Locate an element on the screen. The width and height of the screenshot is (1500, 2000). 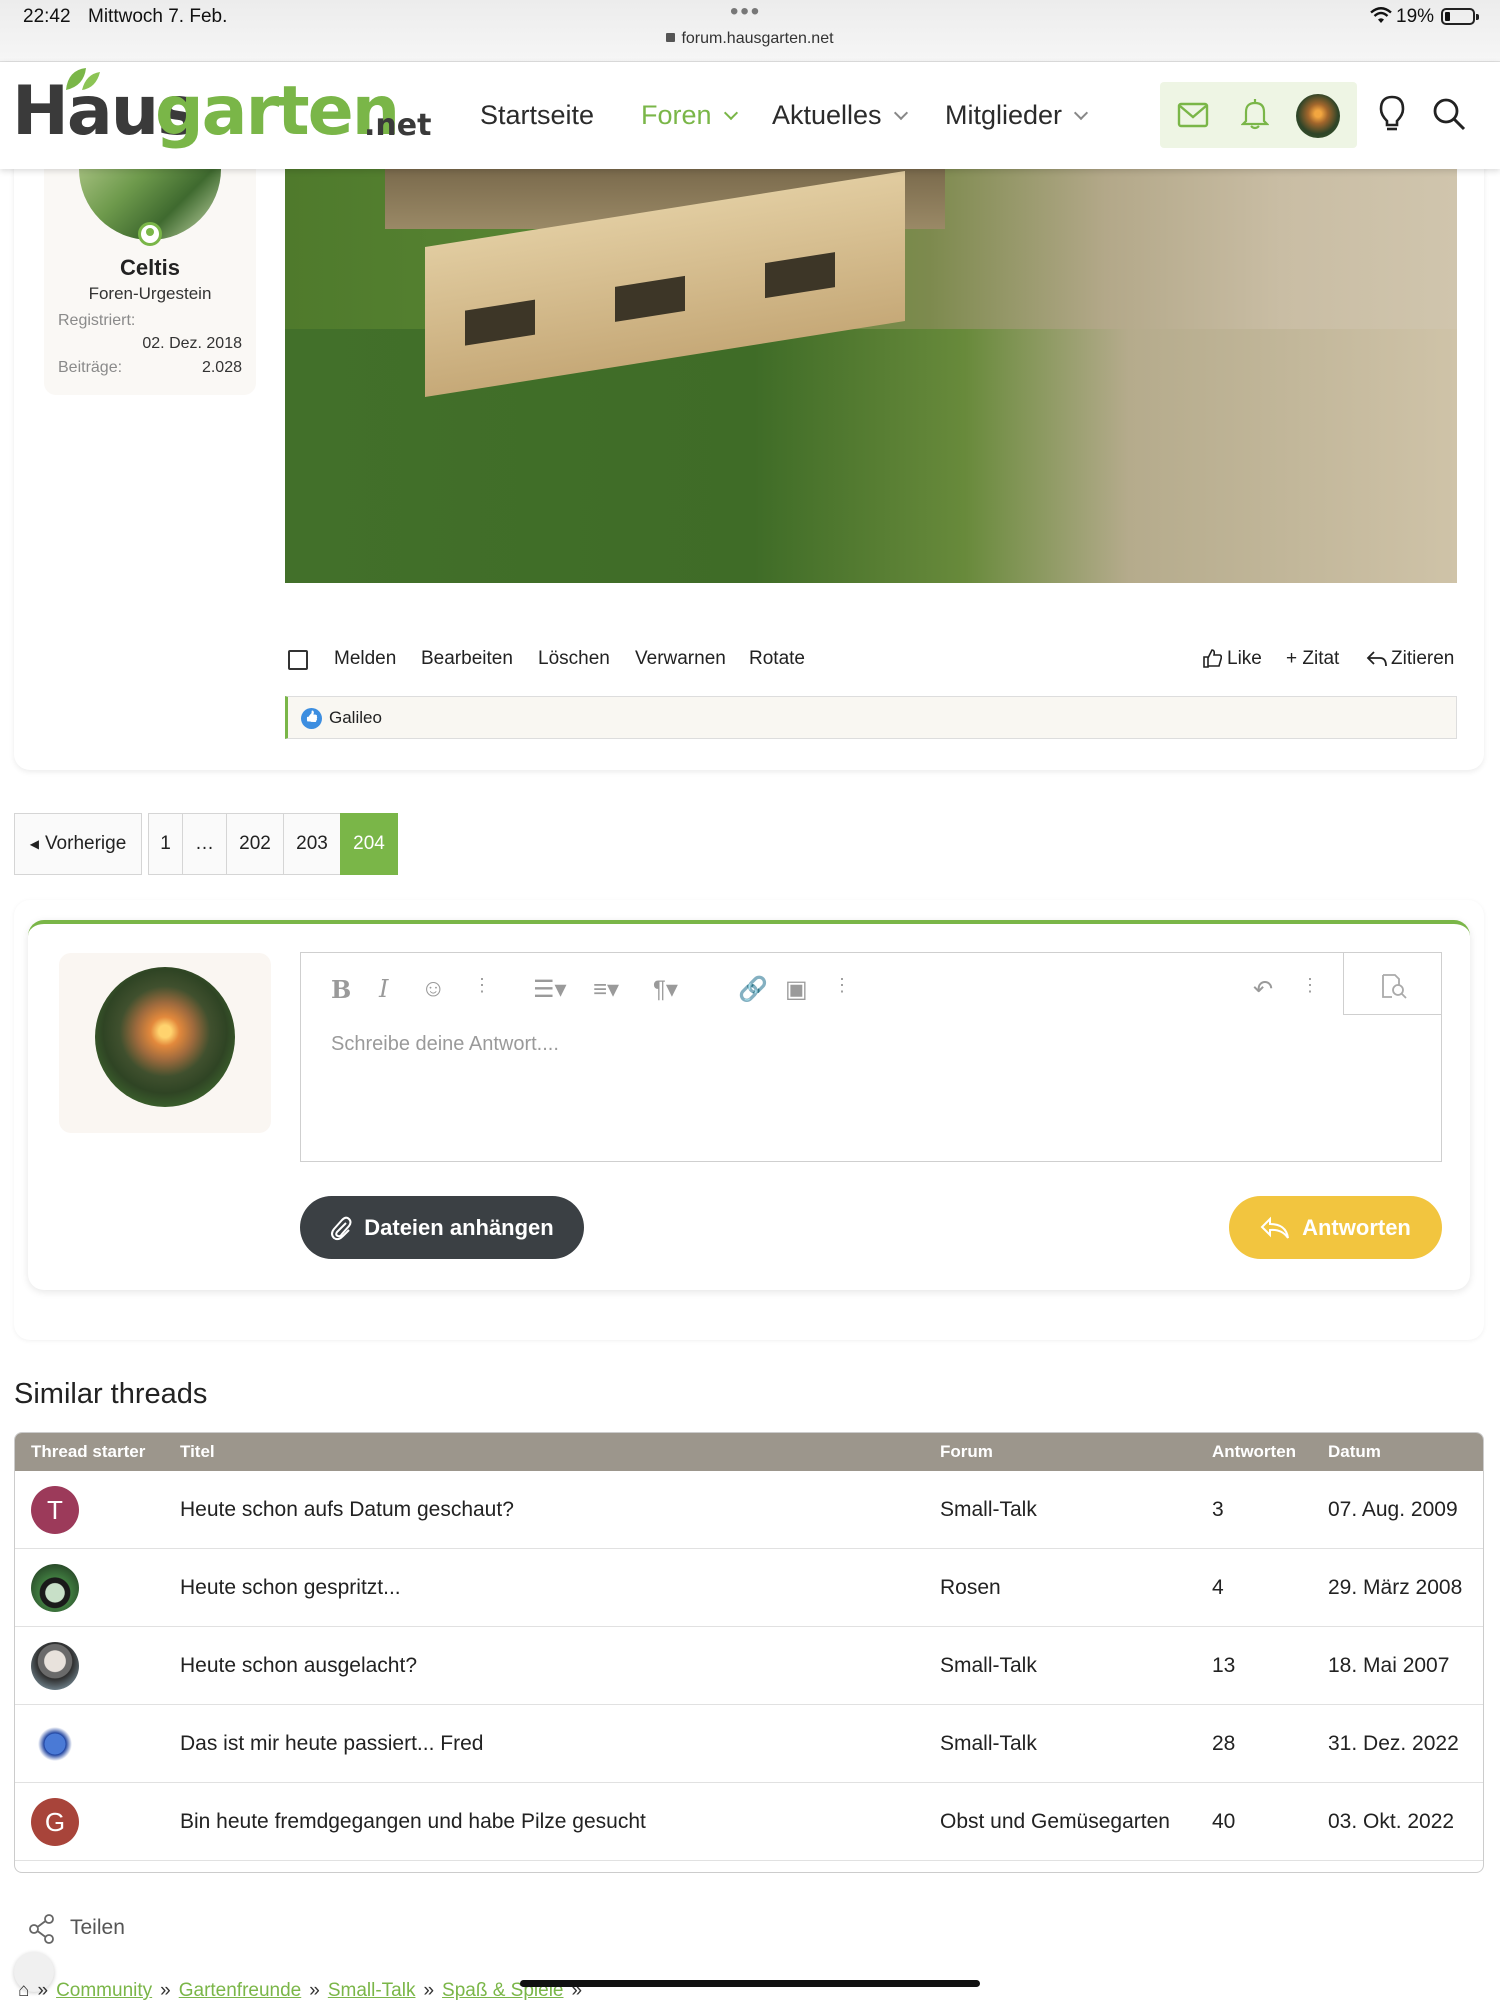
logo-part-net: .net is located at coordinates (398, 125).